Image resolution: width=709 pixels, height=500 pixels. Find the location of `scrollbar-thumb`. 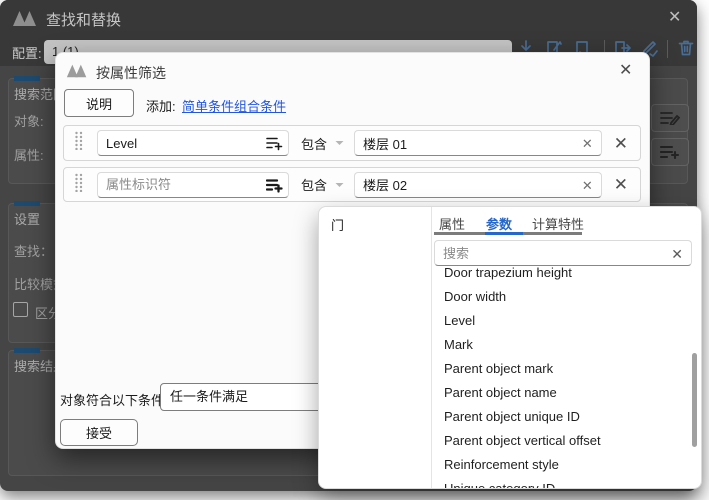

scrollbar-thumb is located at coordinates (694, 400).